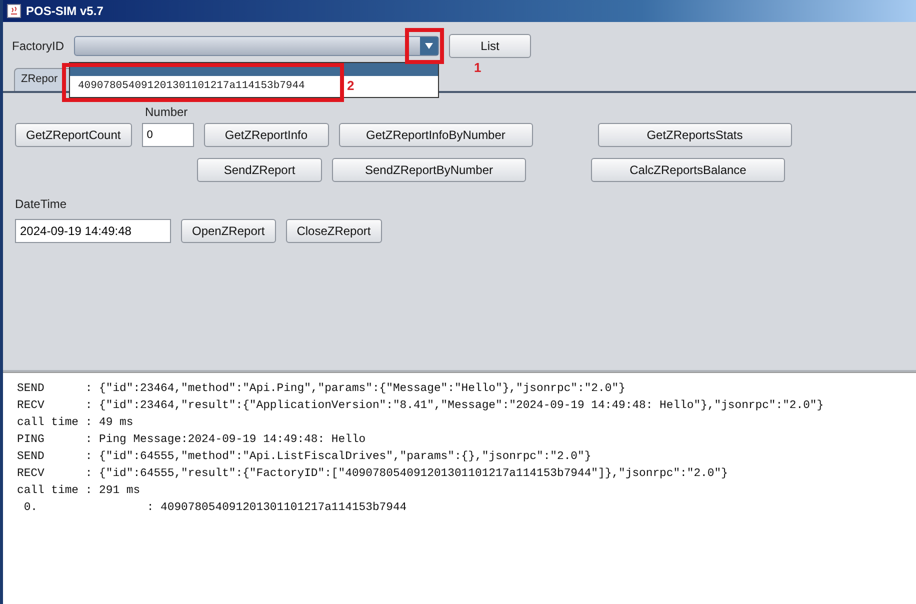 The image size is (916, 604). I want to click on datetime-field: 2024-09-19 14:49:48, so click(93, 231).